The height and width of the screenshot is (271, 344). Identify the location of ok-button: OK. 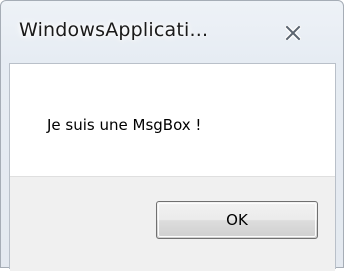
(237, 220).